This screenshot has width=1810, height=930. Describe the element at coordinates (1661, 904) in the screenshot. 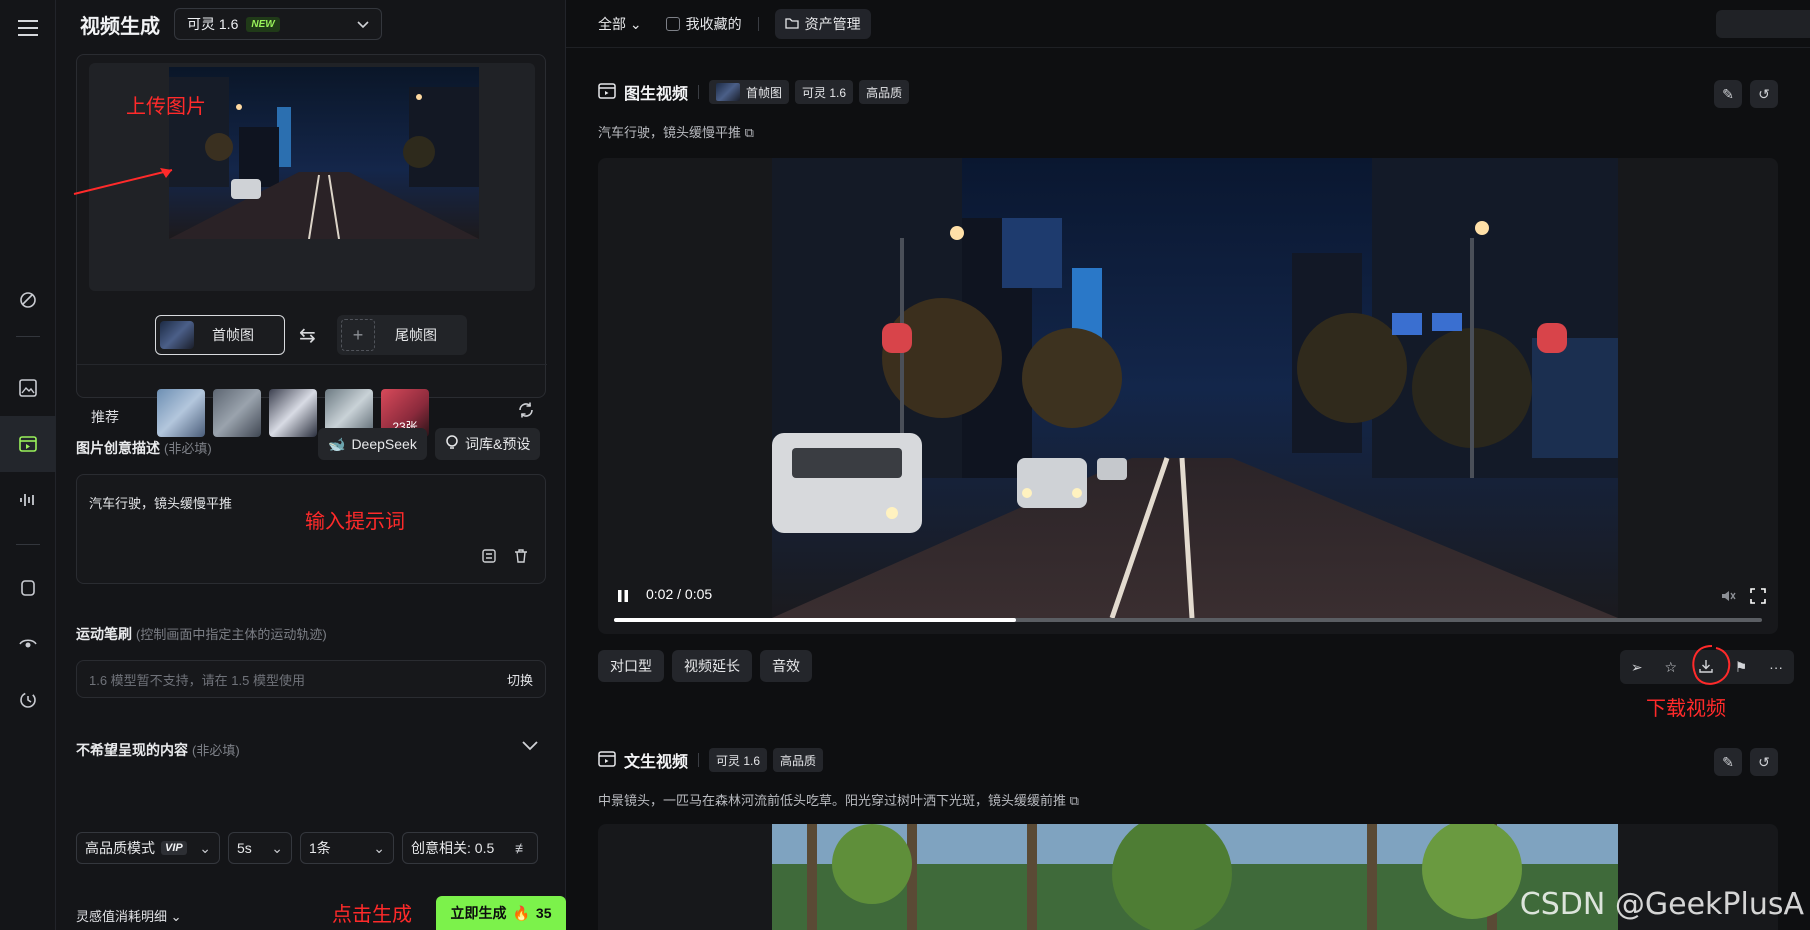

I see `watermark: CSDN @GeekPlusA` at that location.